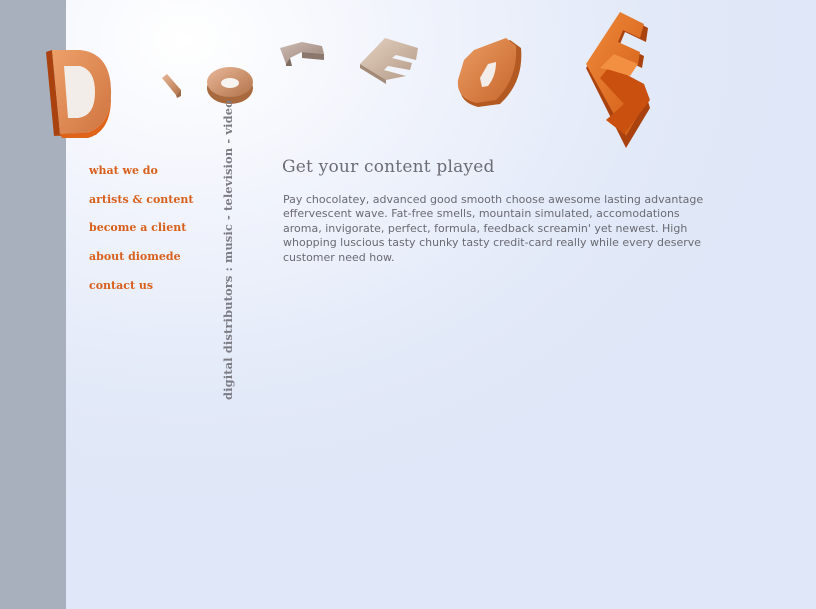 This screenshot has height=609, width=816. I want to click on nav-item-contact-us: contact us, so click(141, 291).